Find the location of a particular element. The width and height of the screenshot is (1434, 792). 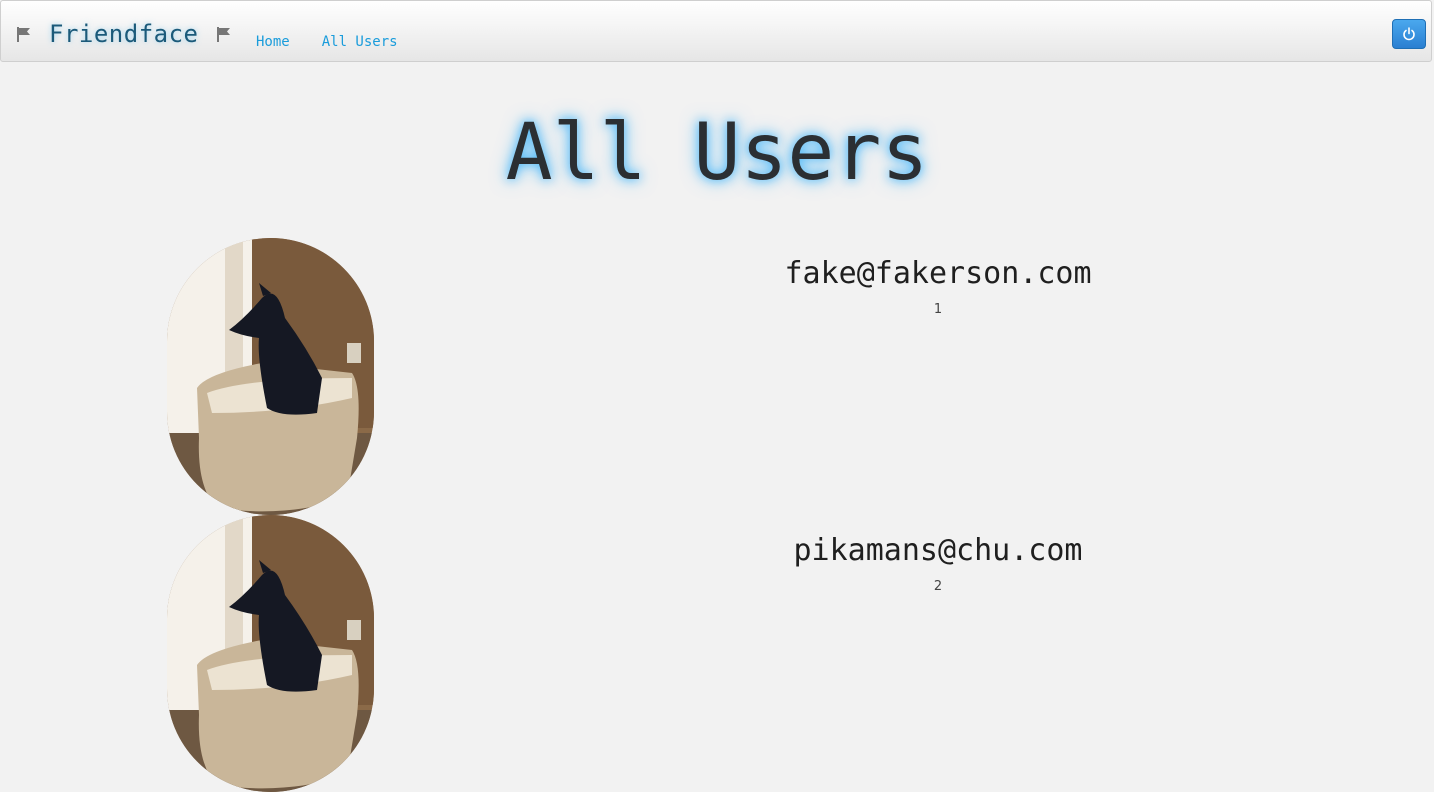

user-id: 2 is located at coordinates (938, 586).